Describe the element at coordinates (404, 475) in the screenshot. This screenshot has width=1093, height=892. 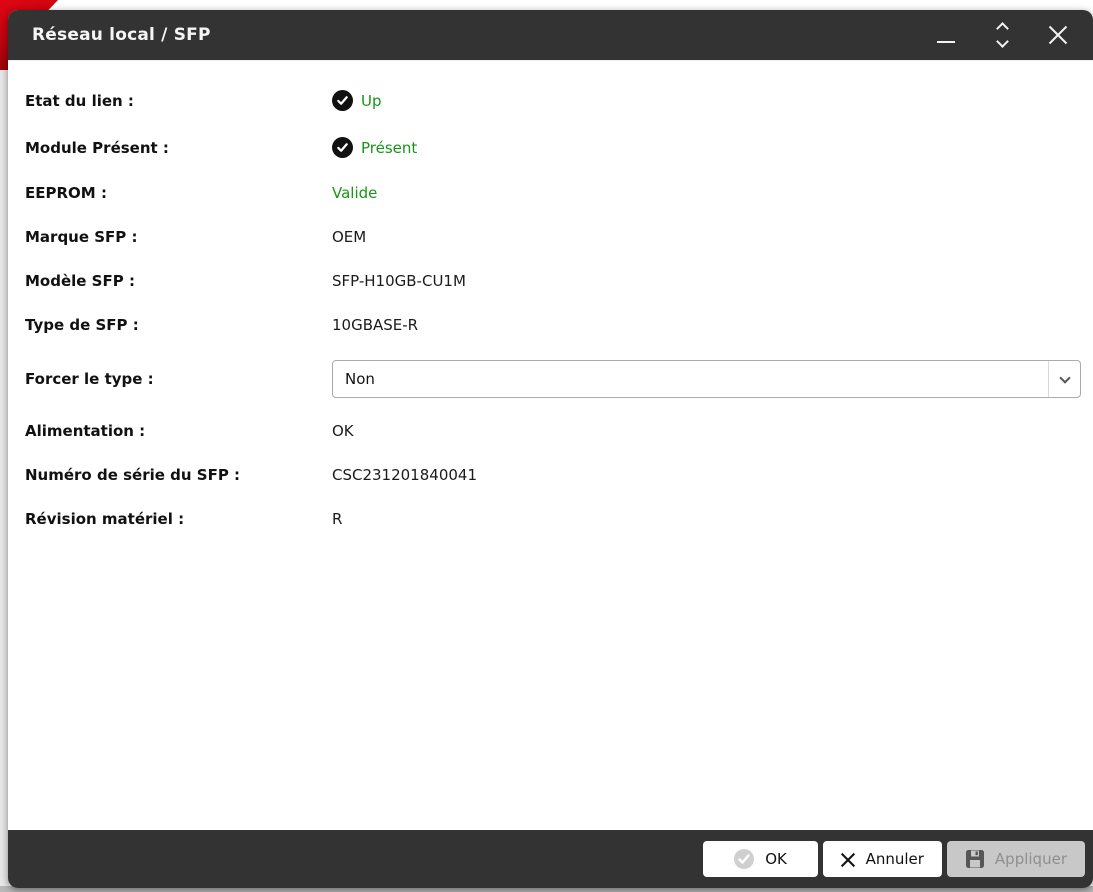
I see `serial-number-value: CSC231201840041` at that location.